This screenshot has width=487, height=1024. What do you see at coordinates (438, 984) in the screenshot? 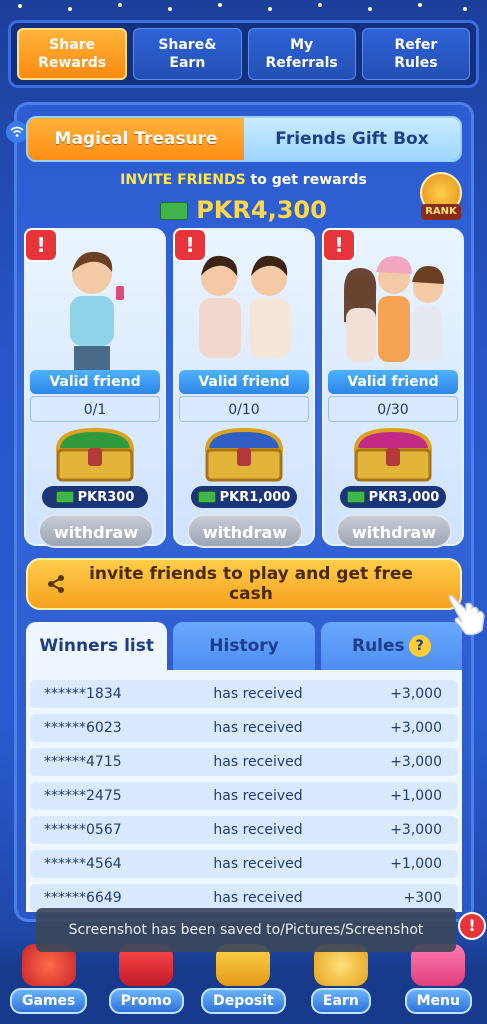
I see `nav-menu: Menu` at bounding box center [438, 984].